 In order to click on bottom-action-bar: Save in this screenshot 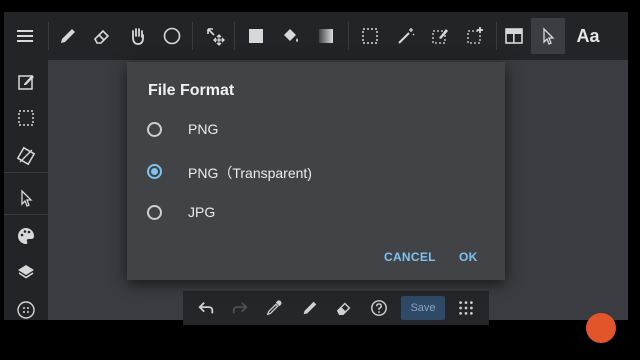, I will do `click(336, 308)`.